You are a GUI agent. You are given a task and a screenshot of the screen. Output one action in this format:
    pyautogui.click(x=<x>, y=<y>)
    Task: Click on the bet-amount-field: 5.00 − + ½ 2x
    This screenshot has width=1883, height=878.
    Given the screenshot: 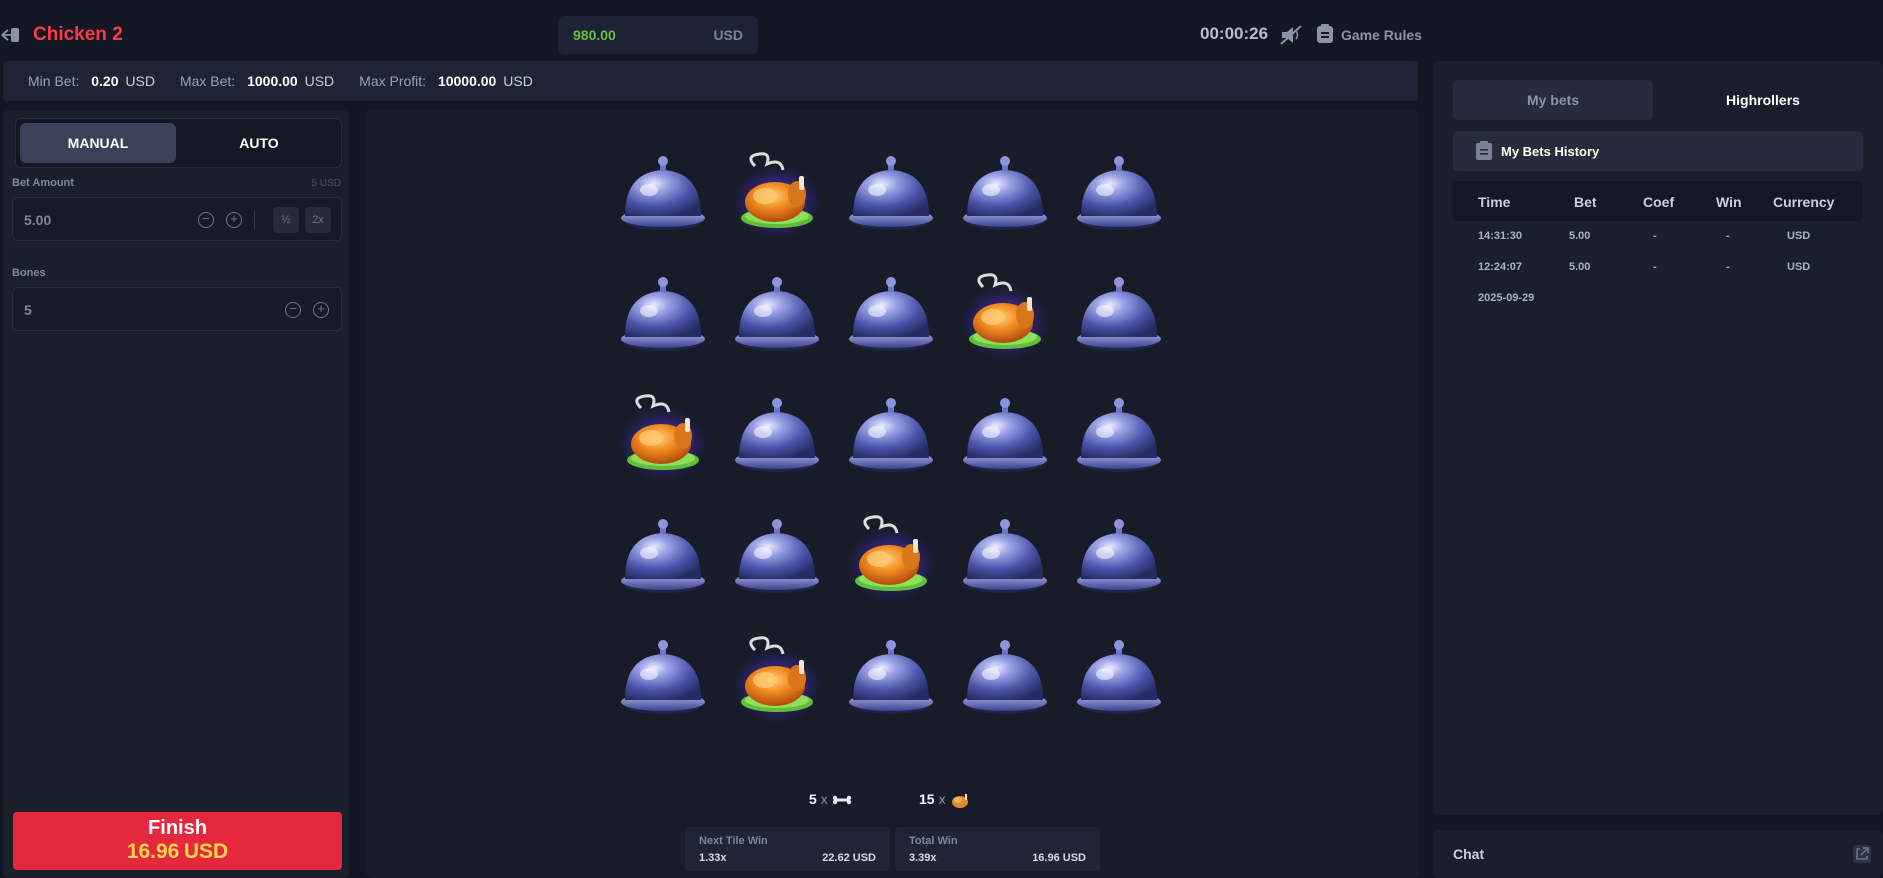 What is the action you would take?
    pyautogui.click(x=177, y=219)
    